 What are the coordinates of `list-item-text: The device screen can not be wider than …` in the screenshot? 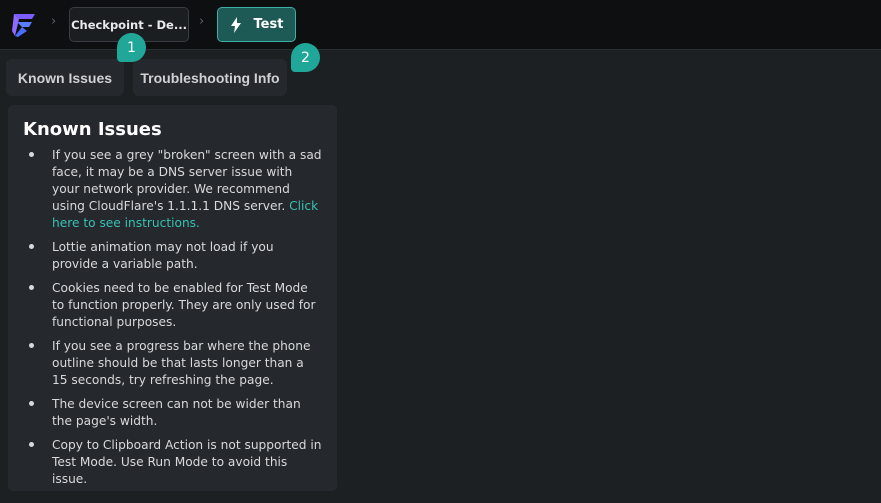 It's located at (176, 412).